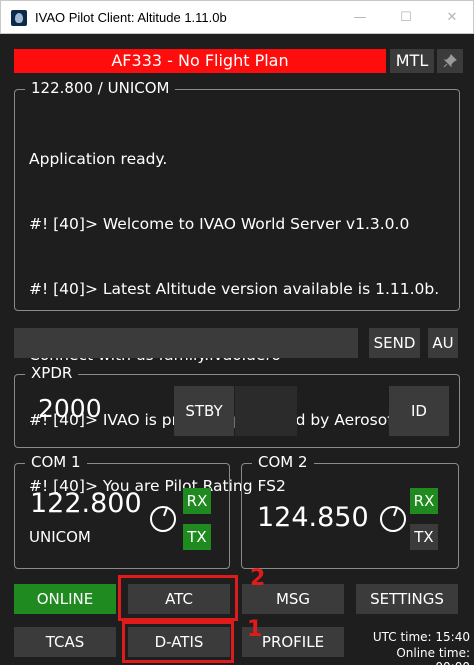 Image resolution: width=474 pixels, height=665 pixels. What do you see at coordinates (178, 598) in the screenshot?
I see `atc-highlight-box` at bounding box center [178, 598].